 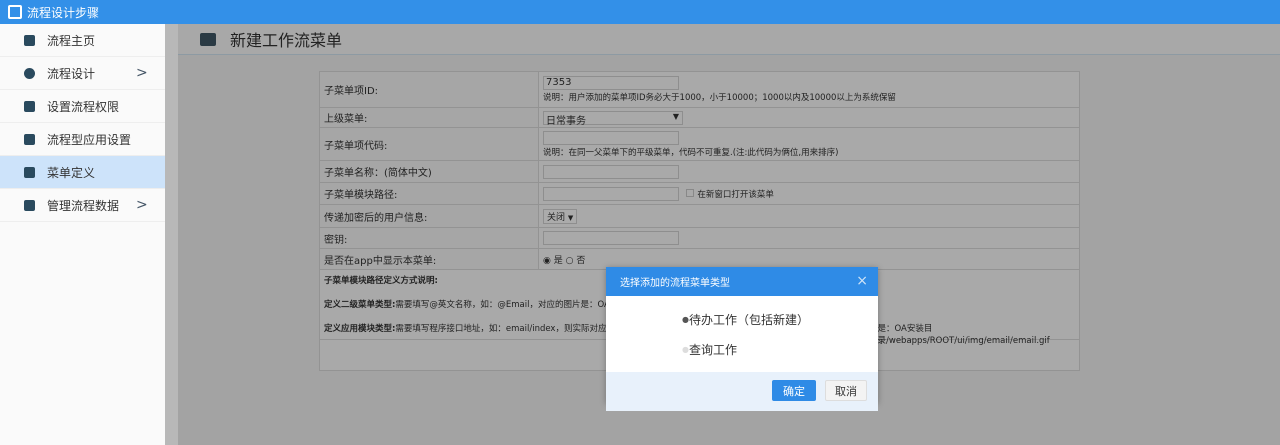 I want to click on sidebar-item-design: 流程设计 >, so click(x=82, y=73).